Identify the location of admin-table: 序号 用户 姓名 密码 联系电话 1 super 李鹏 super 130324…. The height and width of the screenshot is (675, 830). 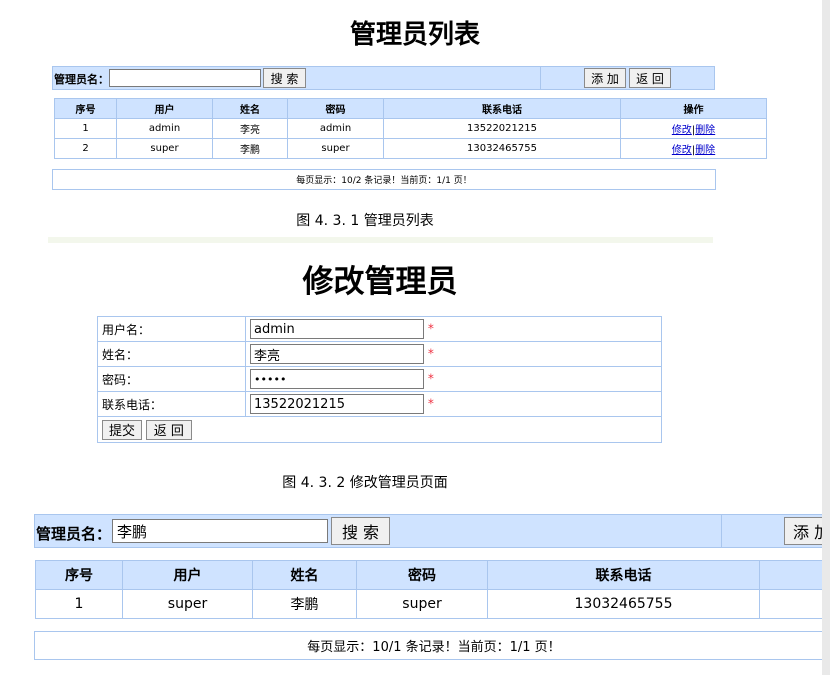
(432, 589).